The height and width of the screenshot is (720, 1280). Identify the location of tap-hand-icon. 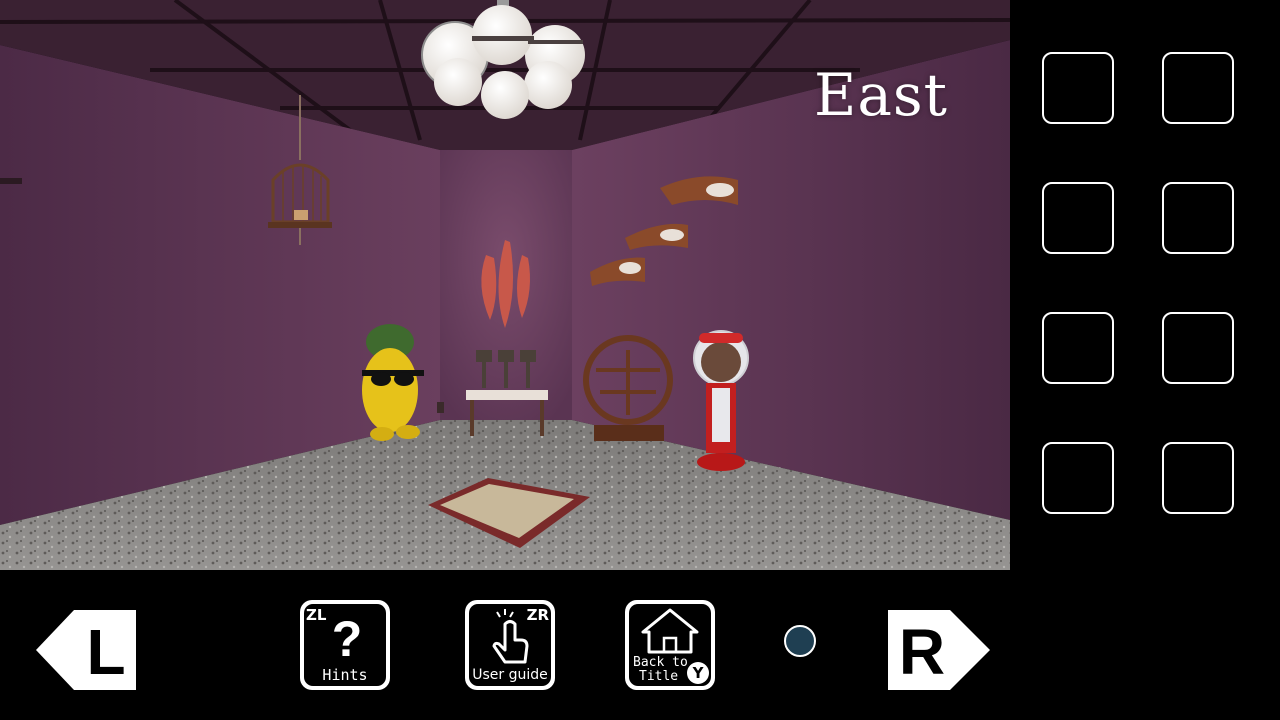
(510, 636).